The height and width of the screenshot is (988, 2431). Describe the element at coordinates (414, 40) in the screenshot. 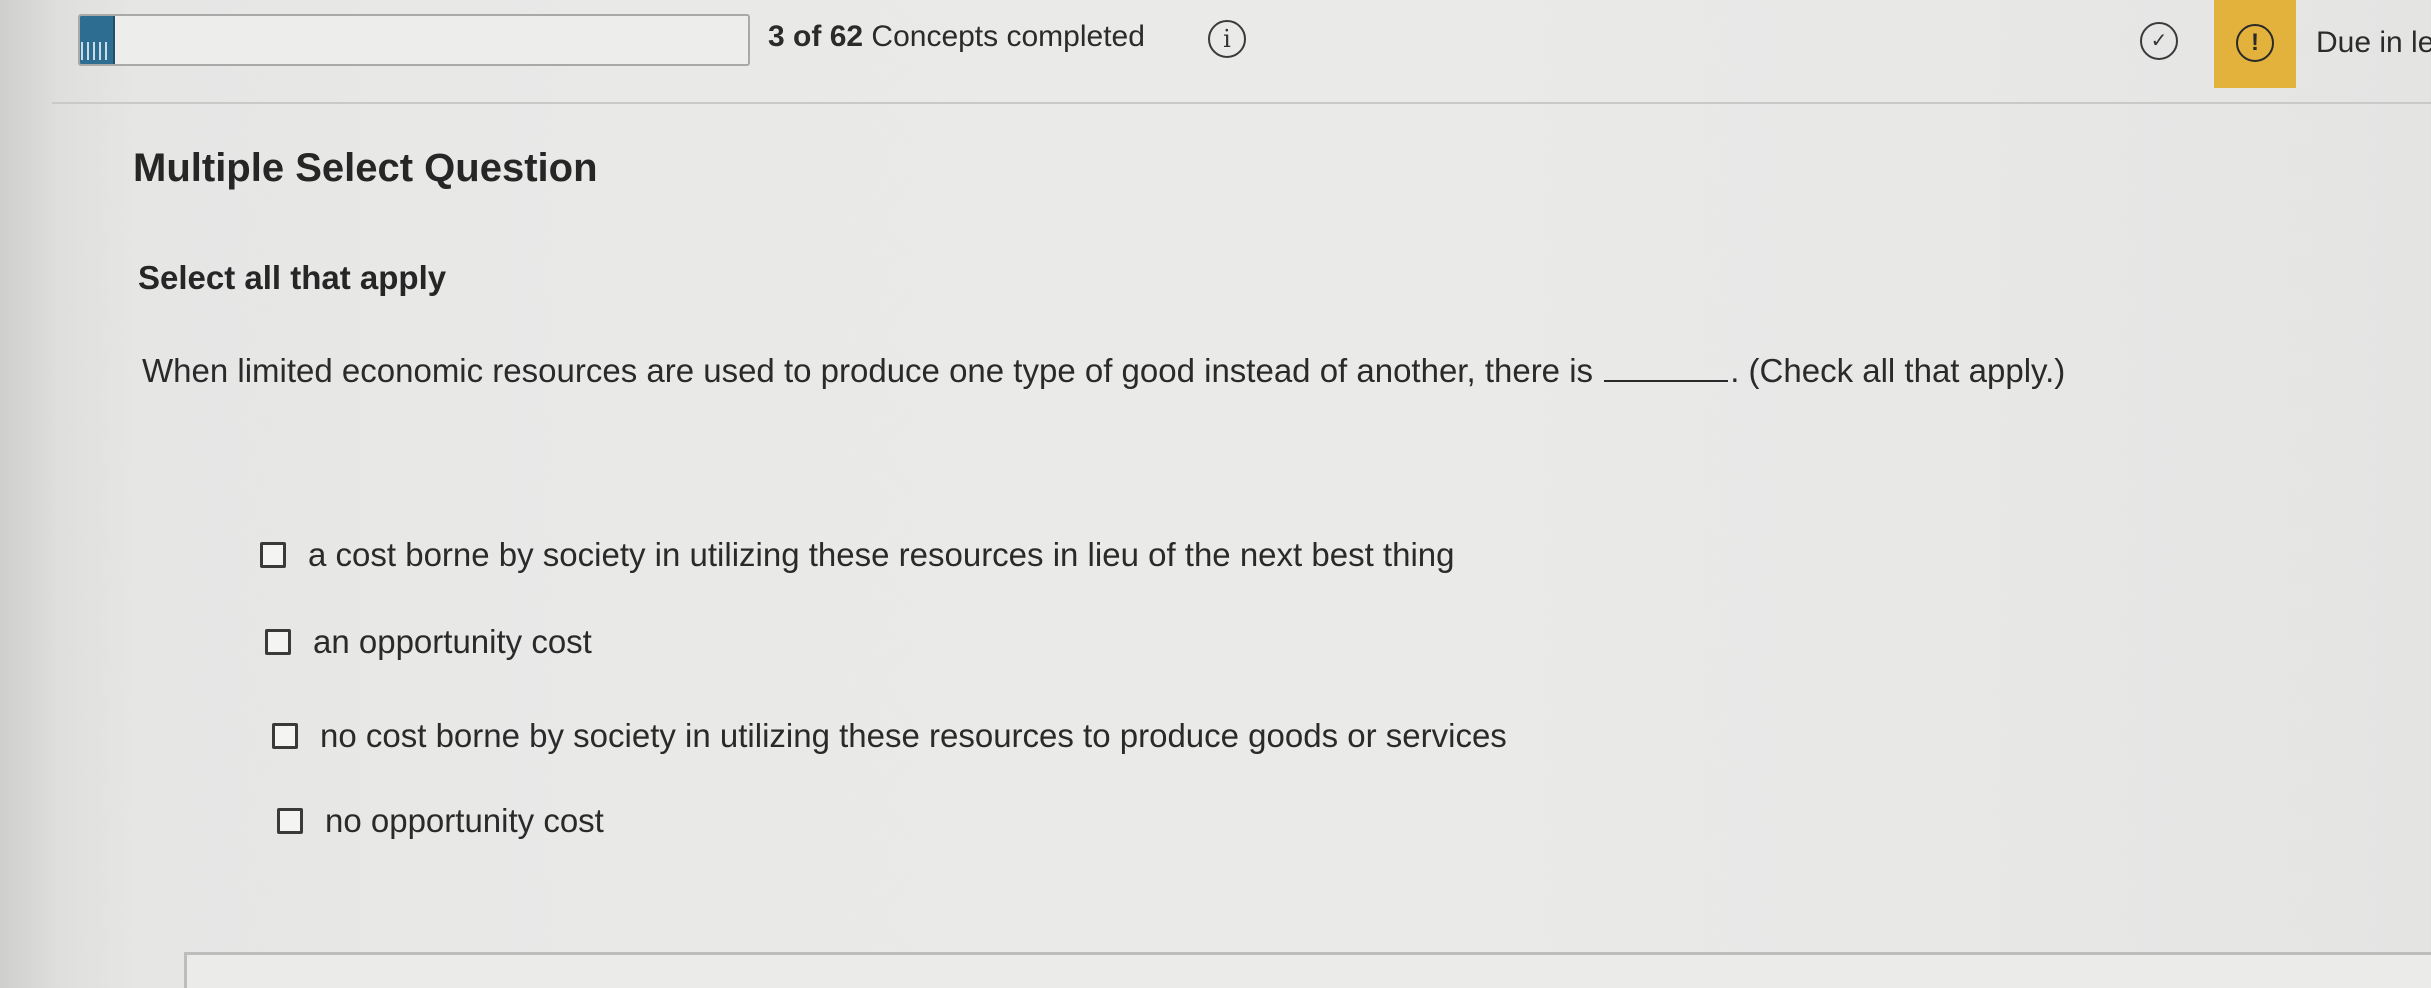

I see `concept-progress-bar` at that location.